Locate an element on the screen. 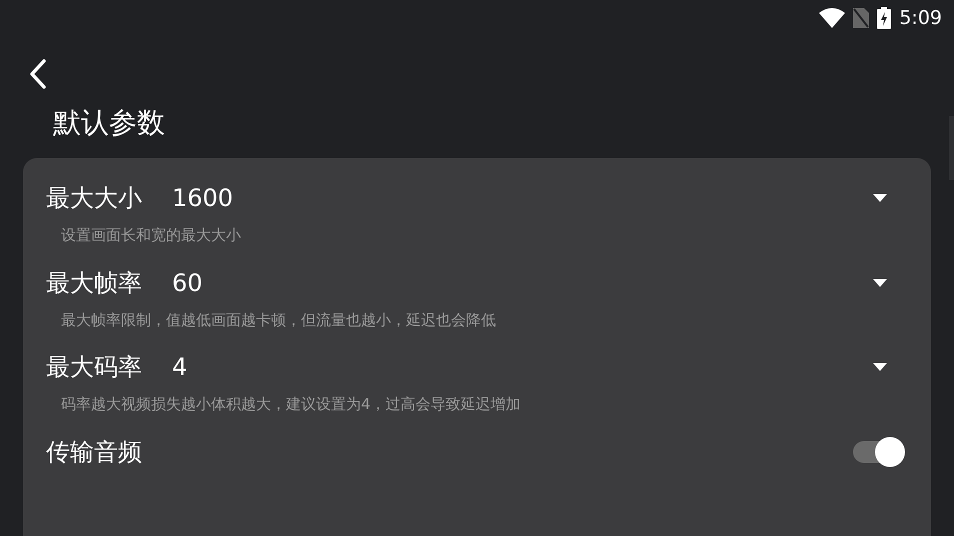  back-button is located at coordinates (38, 74).